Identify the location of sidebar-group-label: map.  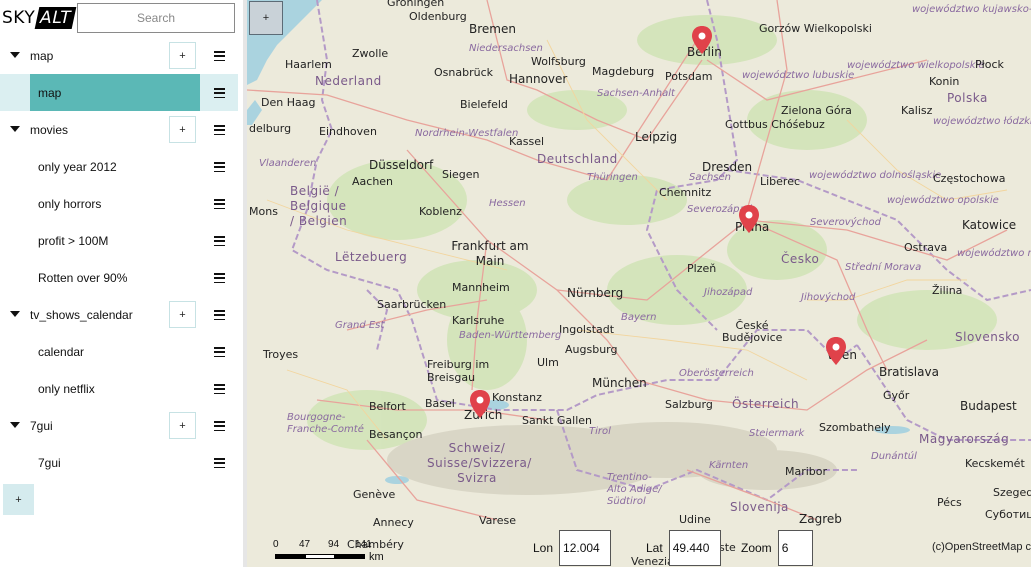
(42, 56).